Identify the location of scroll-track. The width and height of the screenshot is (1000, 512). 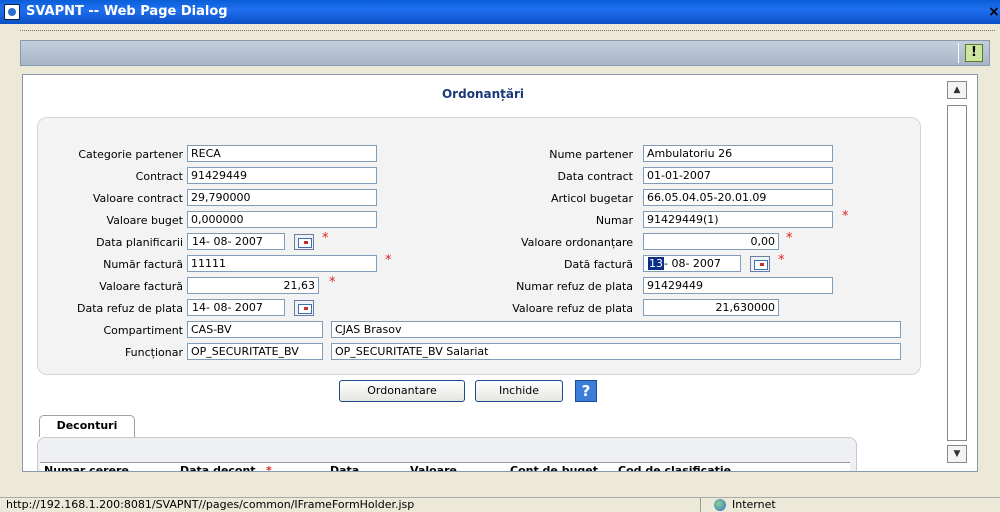
(957, 273).